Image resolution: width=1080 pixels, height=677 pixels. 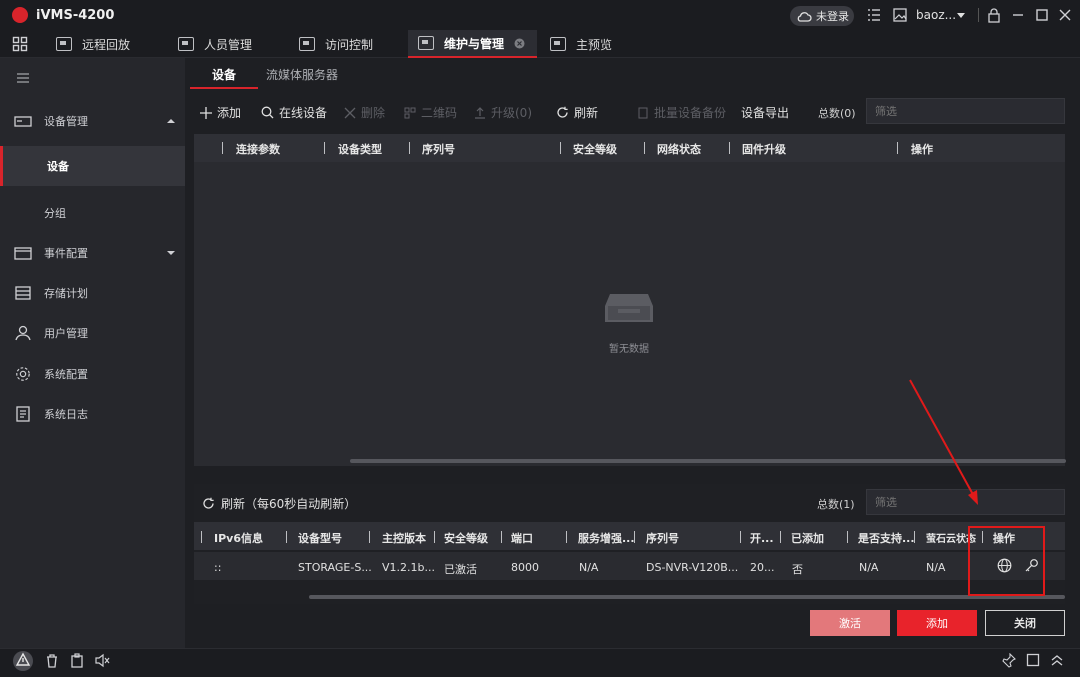 I want to click on th-firmware: 固件升级, so click(x=764, y=149).